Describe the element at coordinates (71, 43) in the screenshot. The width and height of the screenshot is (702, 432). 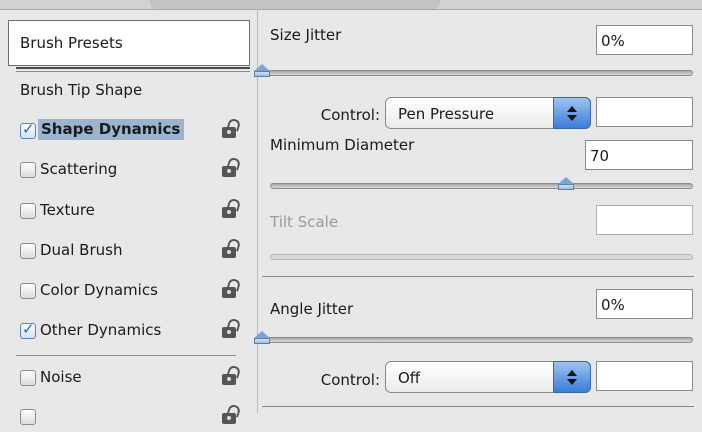
I see `brush-presets-label: Brush Presets` at that location.